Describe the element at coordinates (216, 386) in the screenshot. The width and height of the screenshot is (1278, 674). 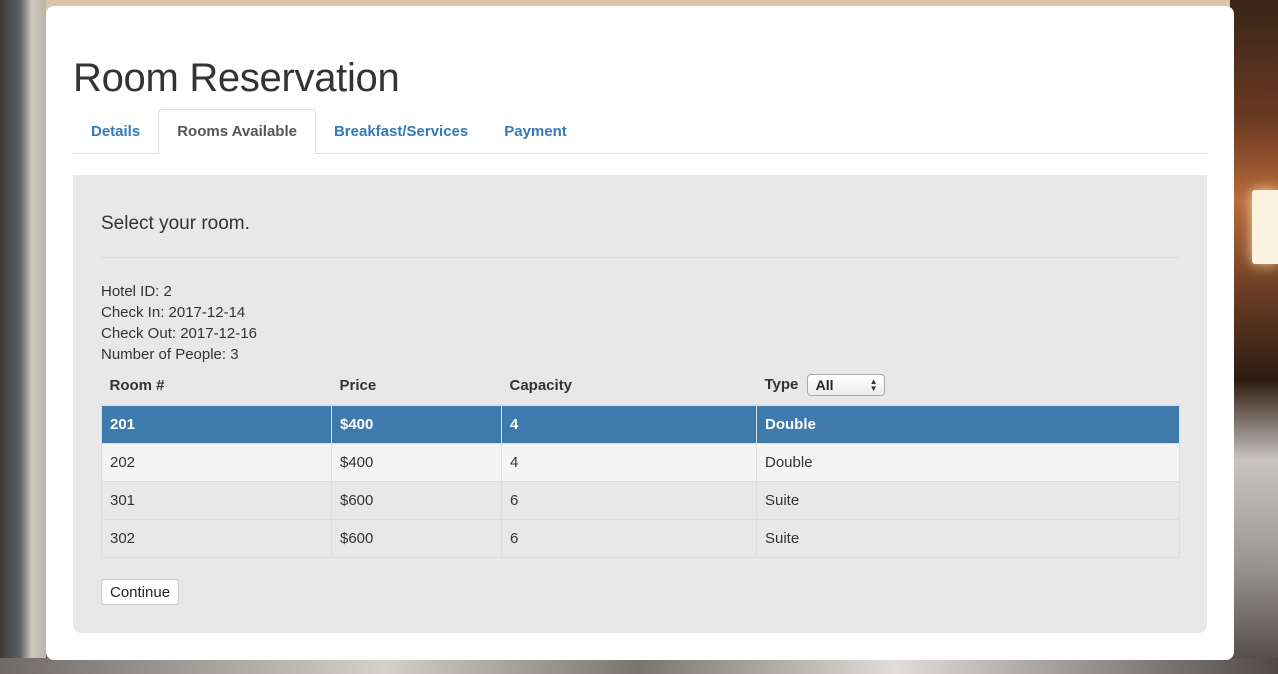
I see `header-room: Room #` at that location.